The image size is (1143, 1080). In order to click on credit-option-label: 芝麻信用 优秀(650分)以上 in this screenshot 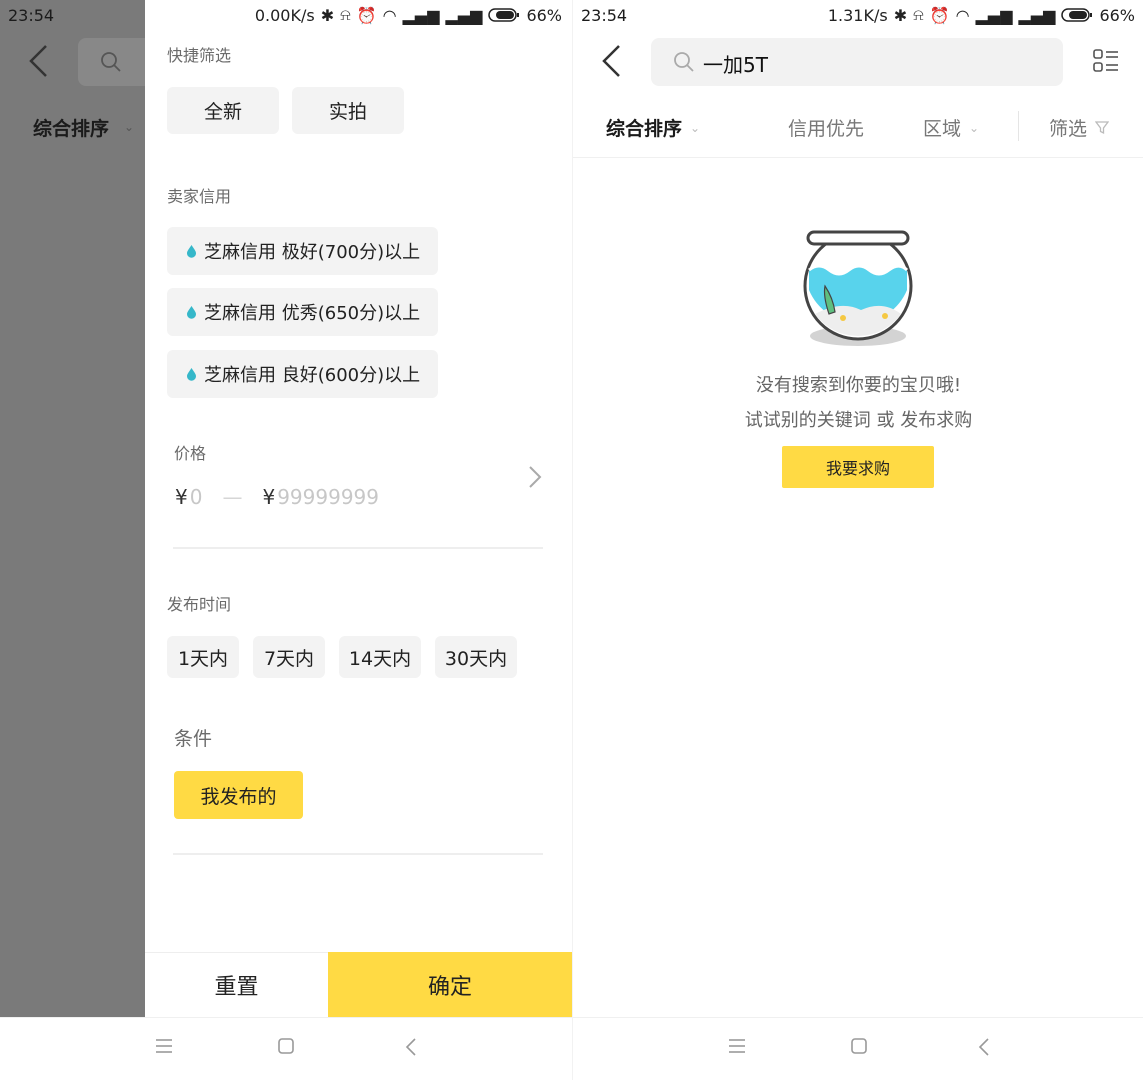, I will do `click(312, 313)`.